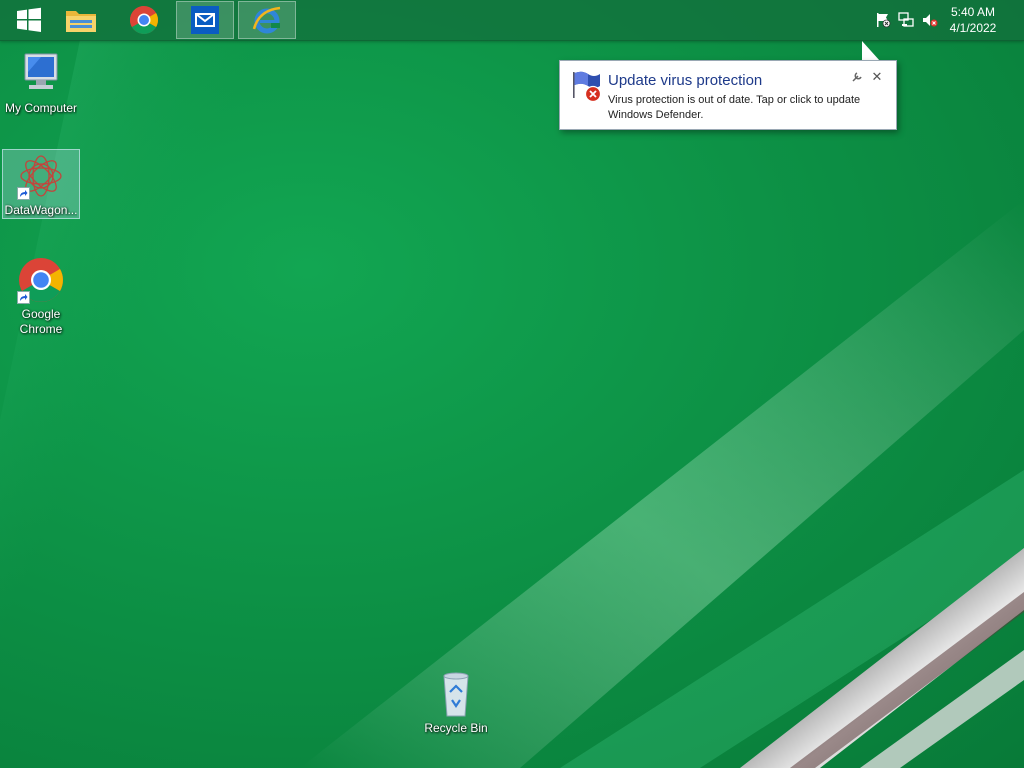 This screenshot has height=768, width=1024. I want to click on taskbar-mail, so click(205, 20).